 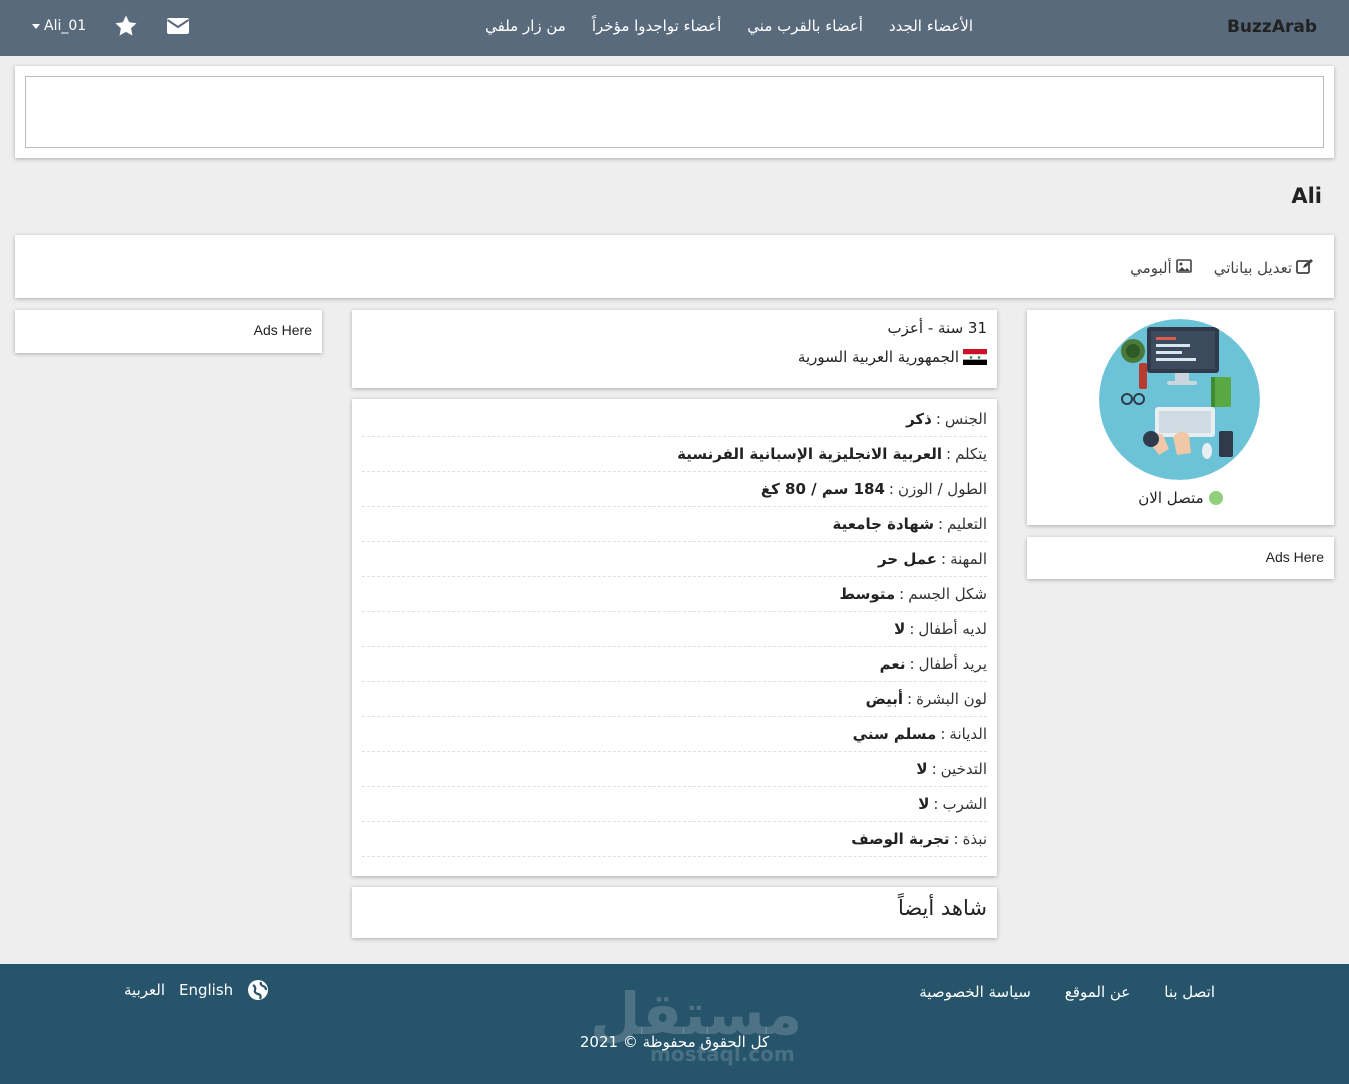 I want to click on detail-label: المهنة, so click(x=968, y=559).